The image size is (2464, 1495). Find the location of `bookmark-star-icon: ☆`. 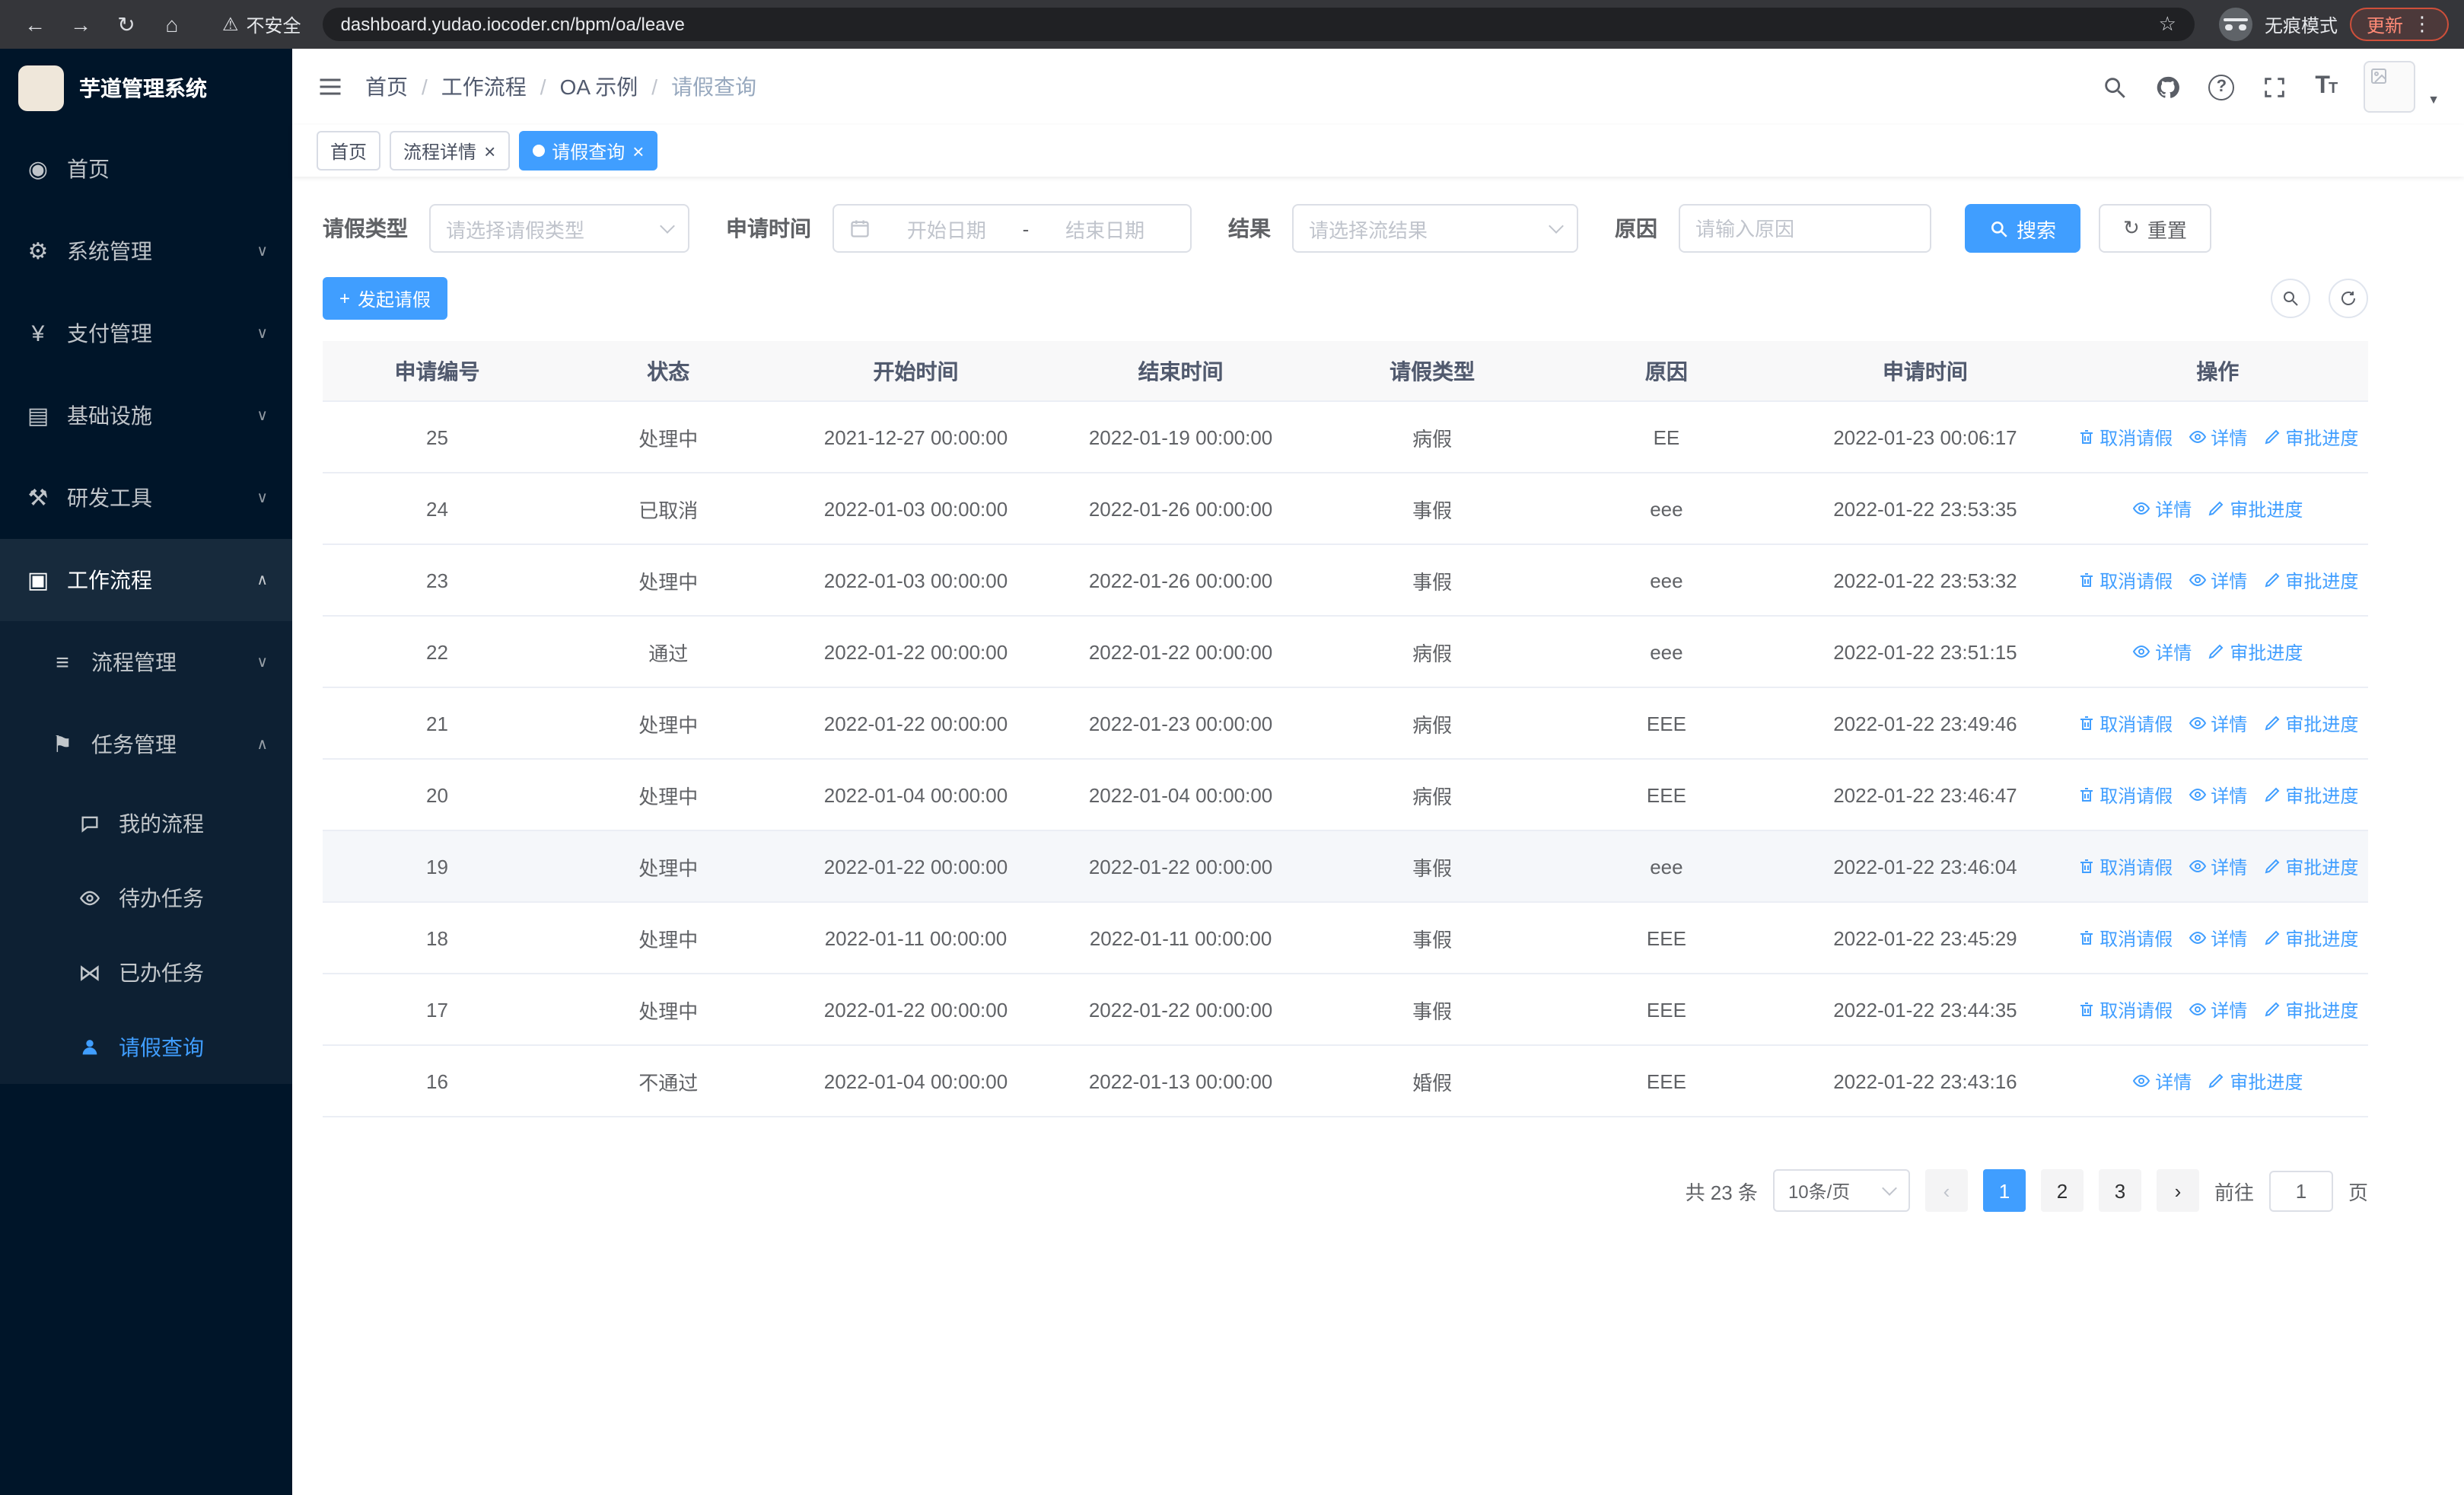

bookmark-star-icon: ☆ is located at coordinates (2167, 25).